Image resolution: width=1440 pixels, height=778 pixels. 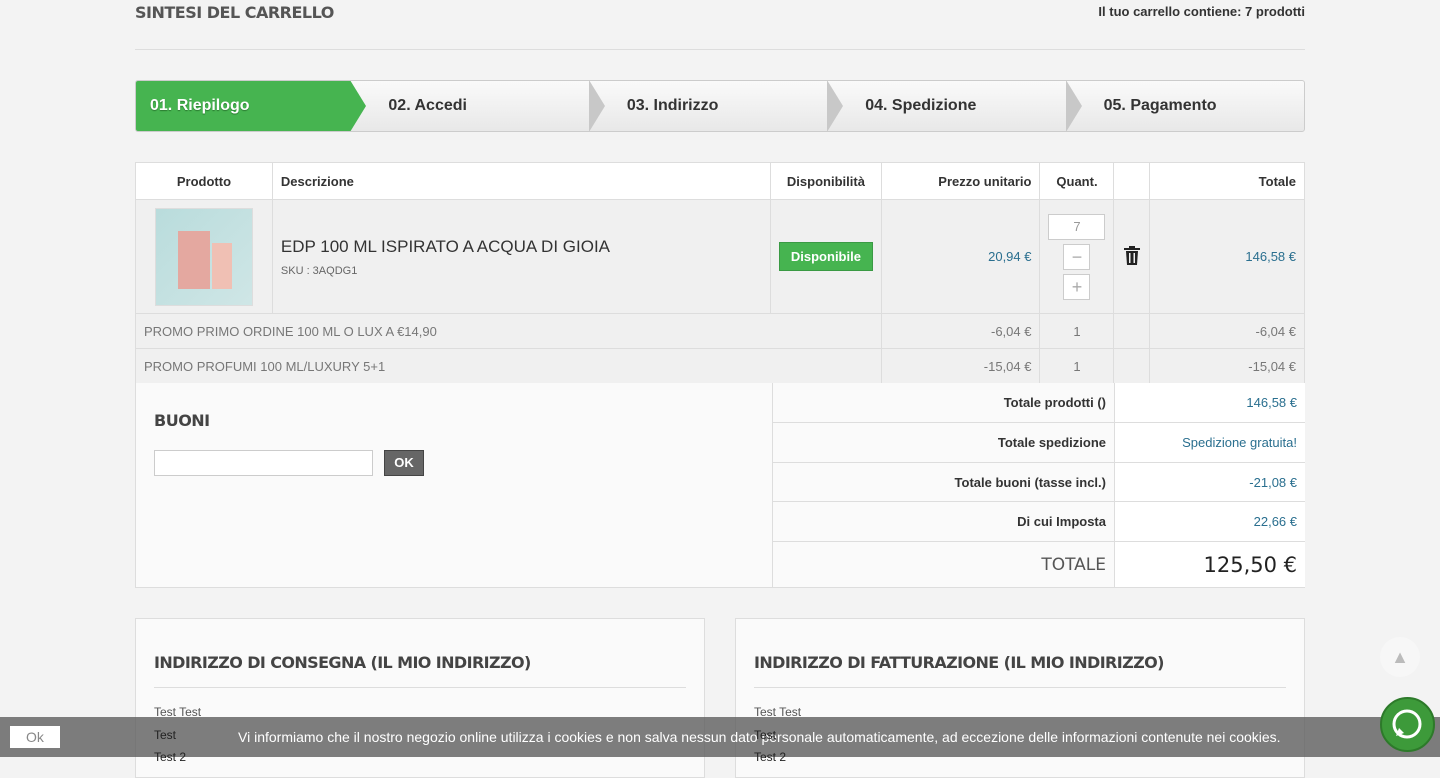 I want to click on voucher-input, so click(x=263, y=463).